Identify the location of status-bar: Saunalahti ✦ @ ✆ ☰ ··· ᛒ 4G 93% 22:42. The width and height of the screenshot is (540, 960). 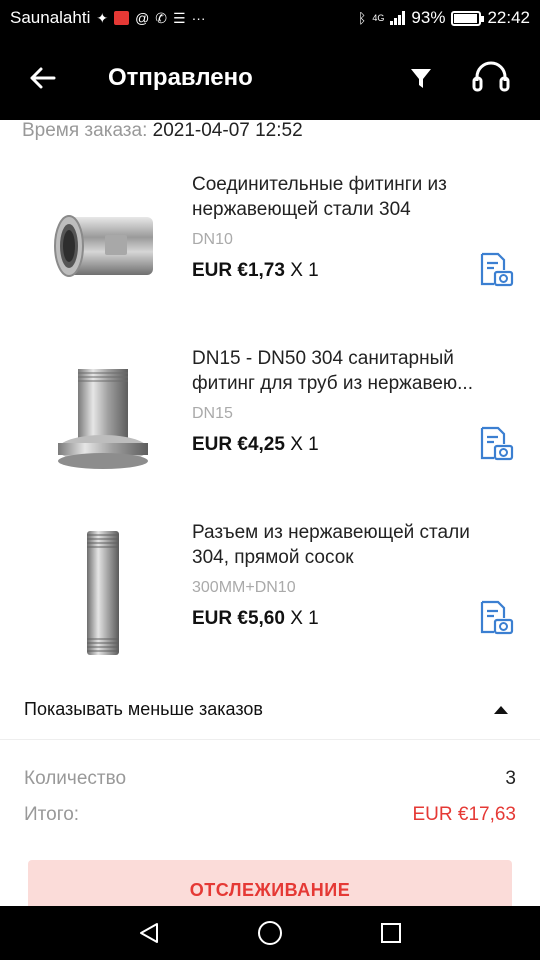
(270, 18).